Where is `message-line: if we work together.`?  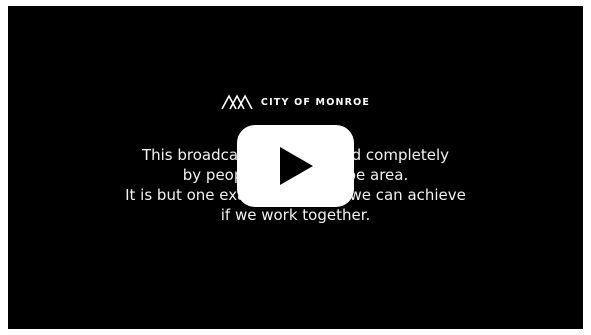
message-line: if we work together. is located at coordinates (295, 215).